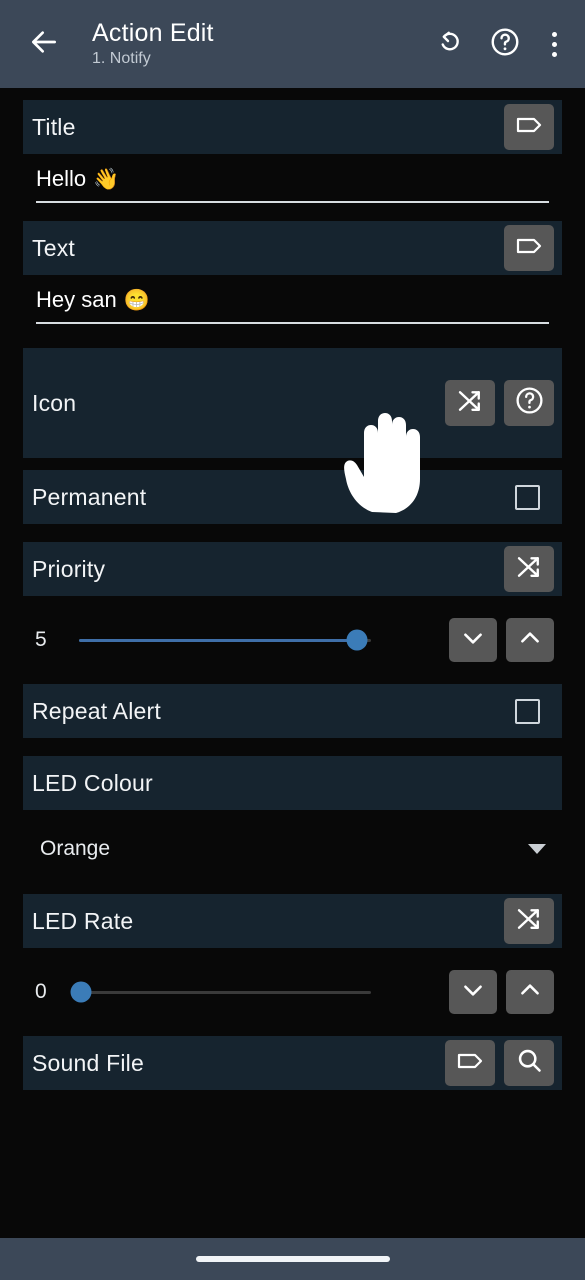 The height and width of the screenshot is (1280, 585). I want to click on led-rate-slider-track, so click(225, 992).